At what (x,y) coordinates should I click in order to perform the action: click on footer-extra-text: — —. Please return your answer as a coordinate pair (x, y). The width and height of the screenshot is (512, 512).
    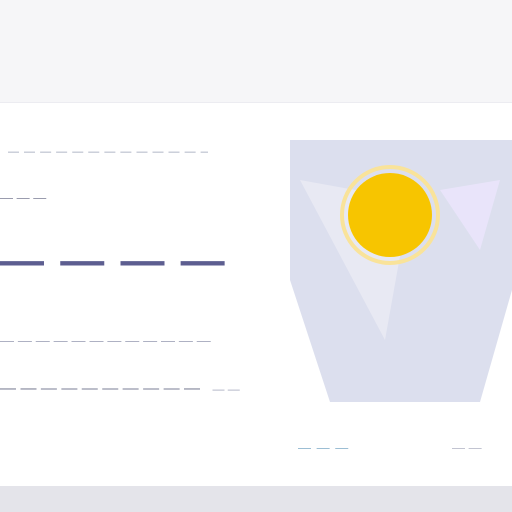
    Looking at the image, I should click on (467, 447).